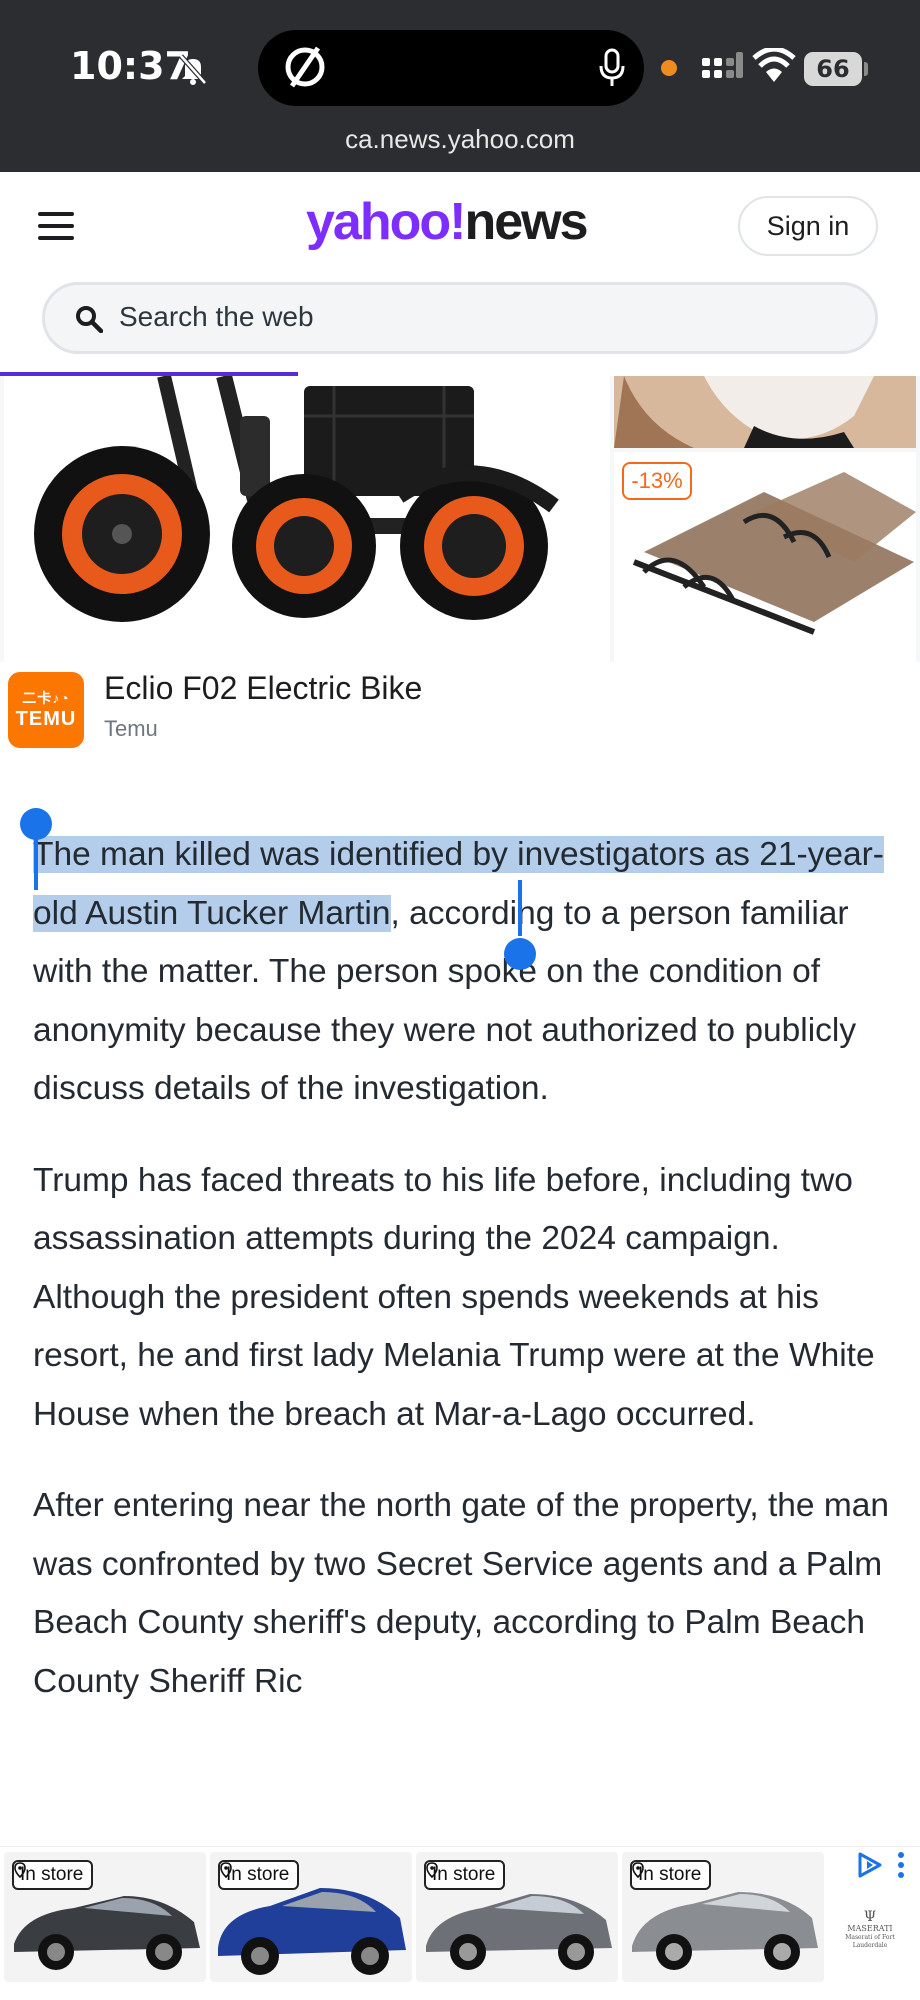 Image resolution: width=920 pixels, height=2000 pixels. What do you see at coordinates (216, 316) in the screenshot?
I see `search-placeholder: Search the web` at bounding box center [216, 316].